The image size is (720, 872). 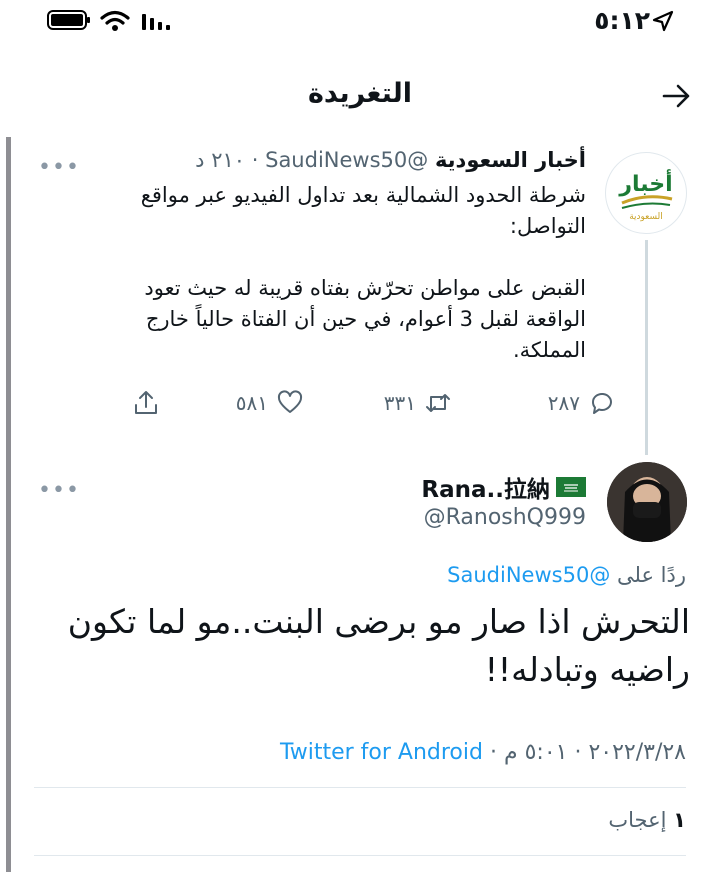 I want to click on likes-label: إعجاب, so click(x=637, y=820).